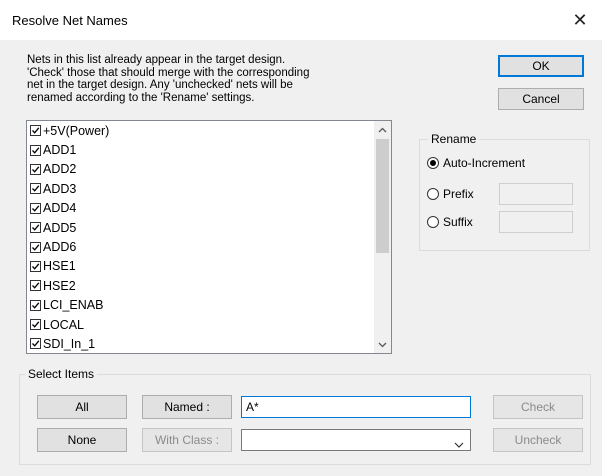 Image resolution: width=602 pixels, height=476 pixels. What do you see at coordinates (382, 196) in the screenshot?
I see `scrollbar-thumb` at bounding box center [382, 196].